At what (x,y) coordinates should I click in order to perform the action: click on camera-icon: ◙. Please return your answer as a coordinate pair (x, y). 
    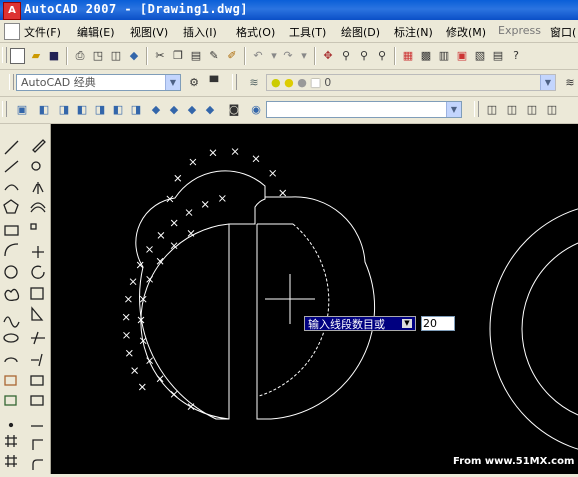
    Looking at the image, I should click on (234, 110).